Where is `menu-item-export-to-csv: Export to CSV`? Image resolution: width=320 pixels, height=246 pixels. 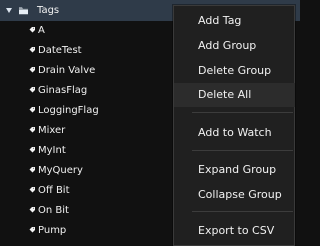 menu-item-export-to-csv: Export to CSV is located at coordinates (234, 231).